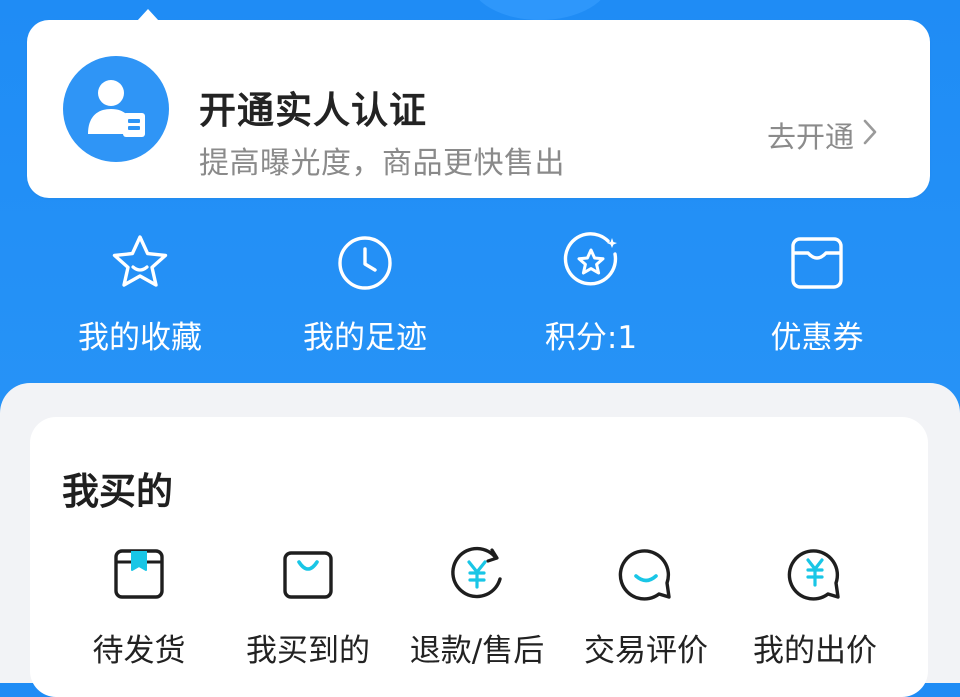  I want to click on quick-item-label: 我的收藏, so click(140, 338).